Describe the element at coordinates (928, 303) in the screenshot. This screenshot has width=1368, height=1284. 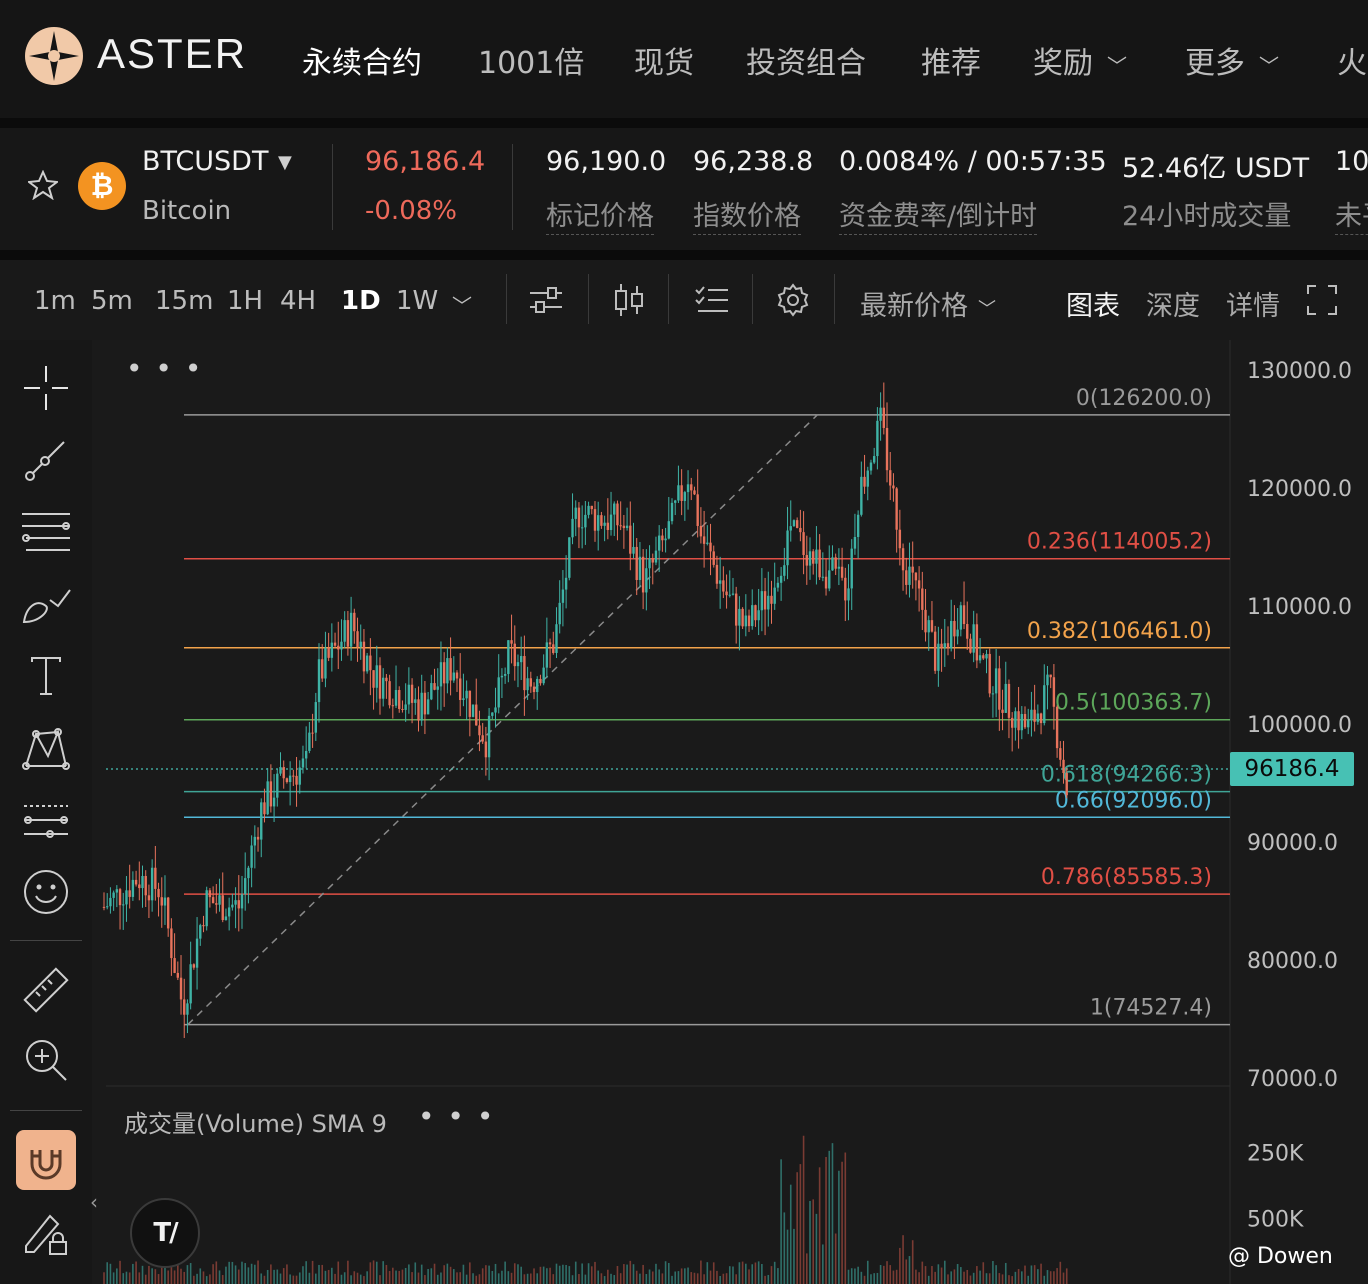
I see `price-type-select: 最新价格 ﹀` at that location.